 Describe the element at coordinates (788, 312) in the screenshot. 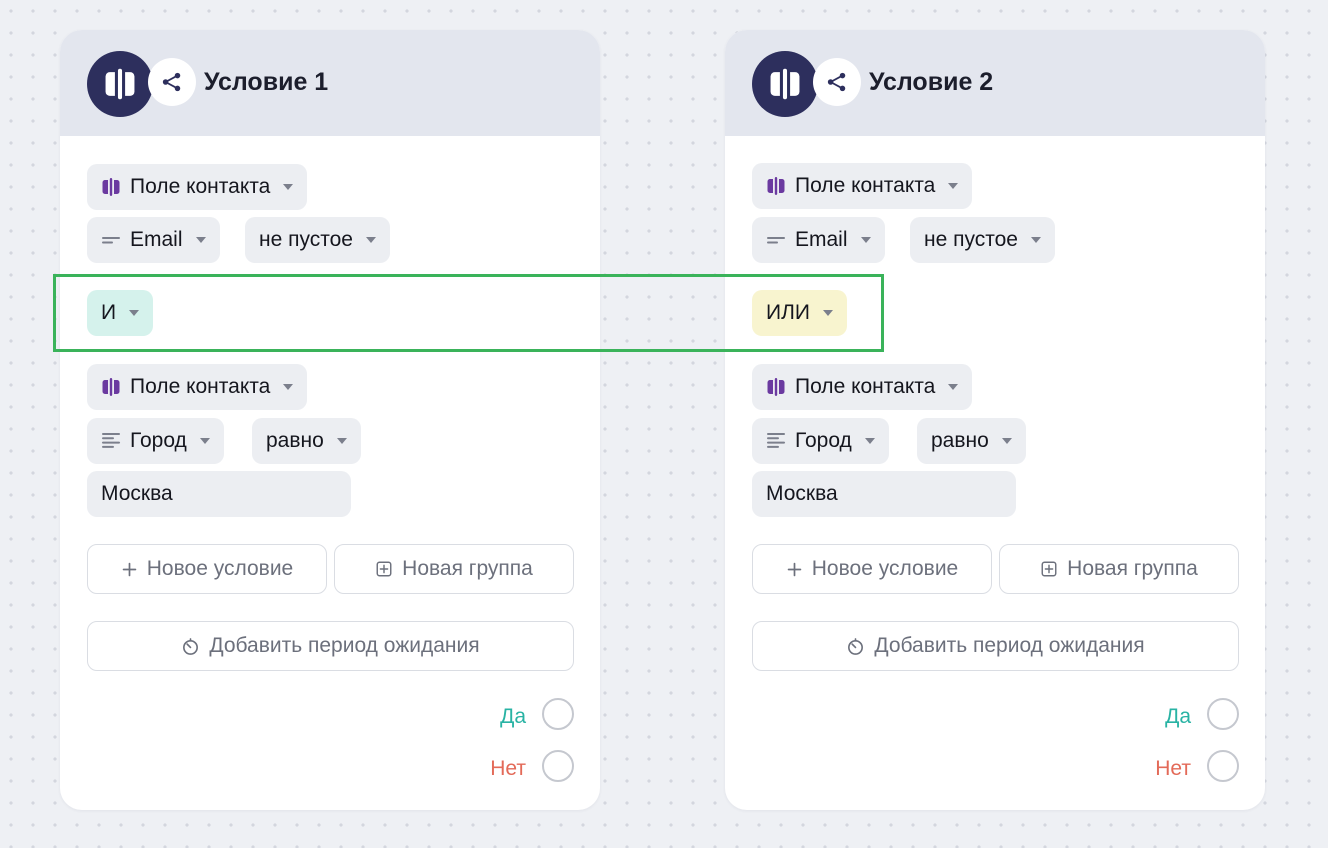

I see `logic-label: ИЛИ` at that location.